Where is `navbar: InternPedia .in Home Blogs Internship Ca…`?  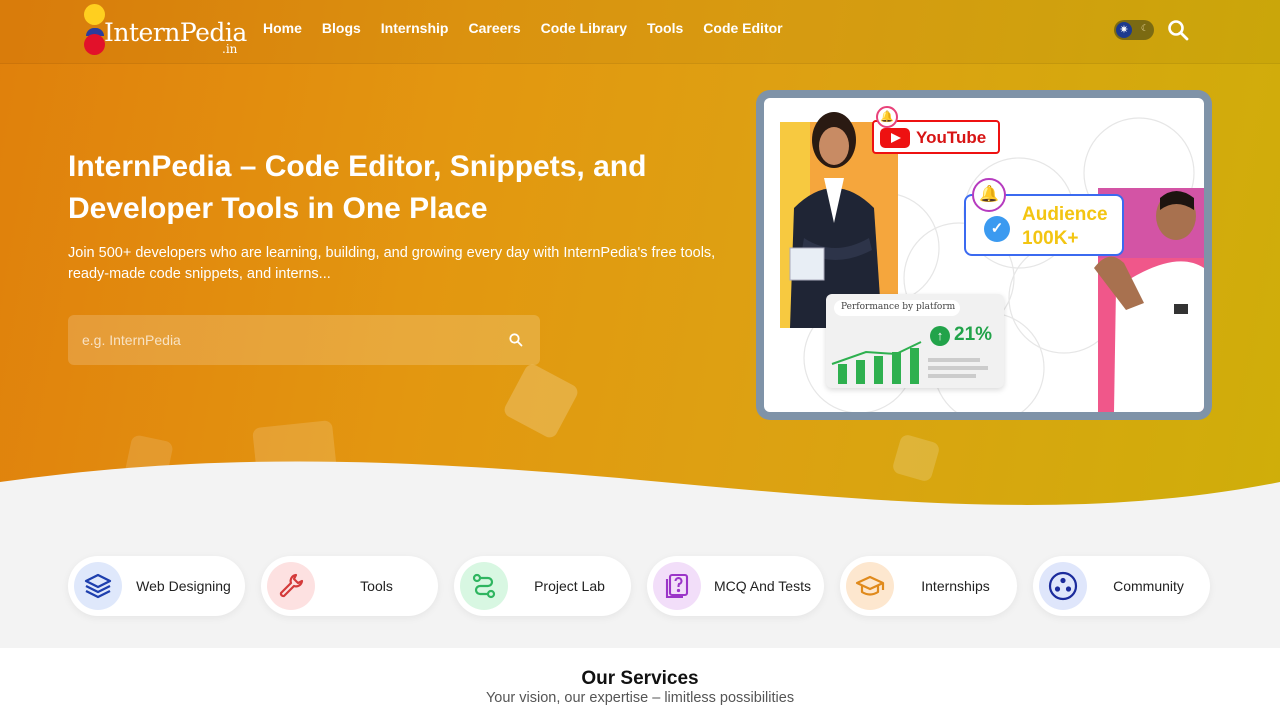 navbar: InternPedia .in Home Blogs Internship Ca… is located at coordinates (640, 32).